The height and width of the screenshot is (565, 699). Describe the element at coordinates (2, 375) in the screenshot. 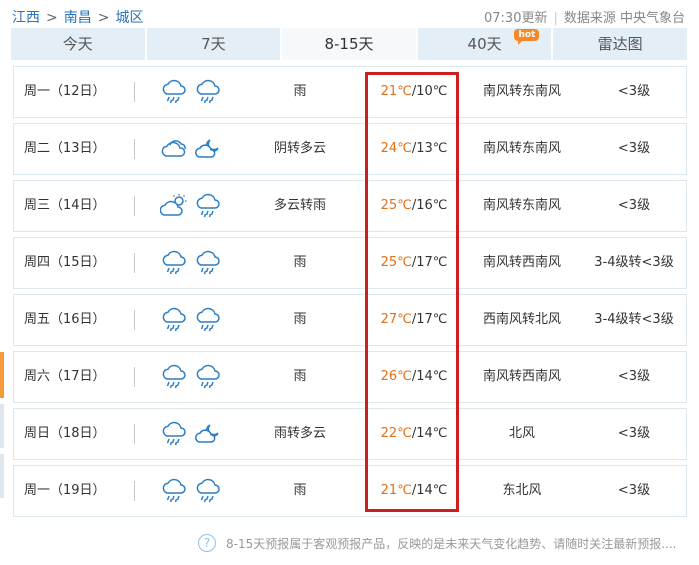

I see `side-tab-active` at that location.